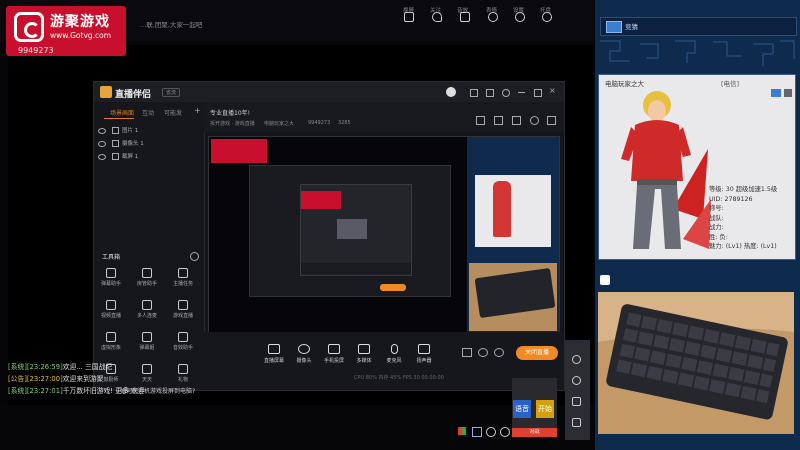 The height and width of the screenshot is (450, 800). What do you see at coordinates (513, 211) in the screenshot?
I see `preview-character-card` at bounding box center [513, 211].